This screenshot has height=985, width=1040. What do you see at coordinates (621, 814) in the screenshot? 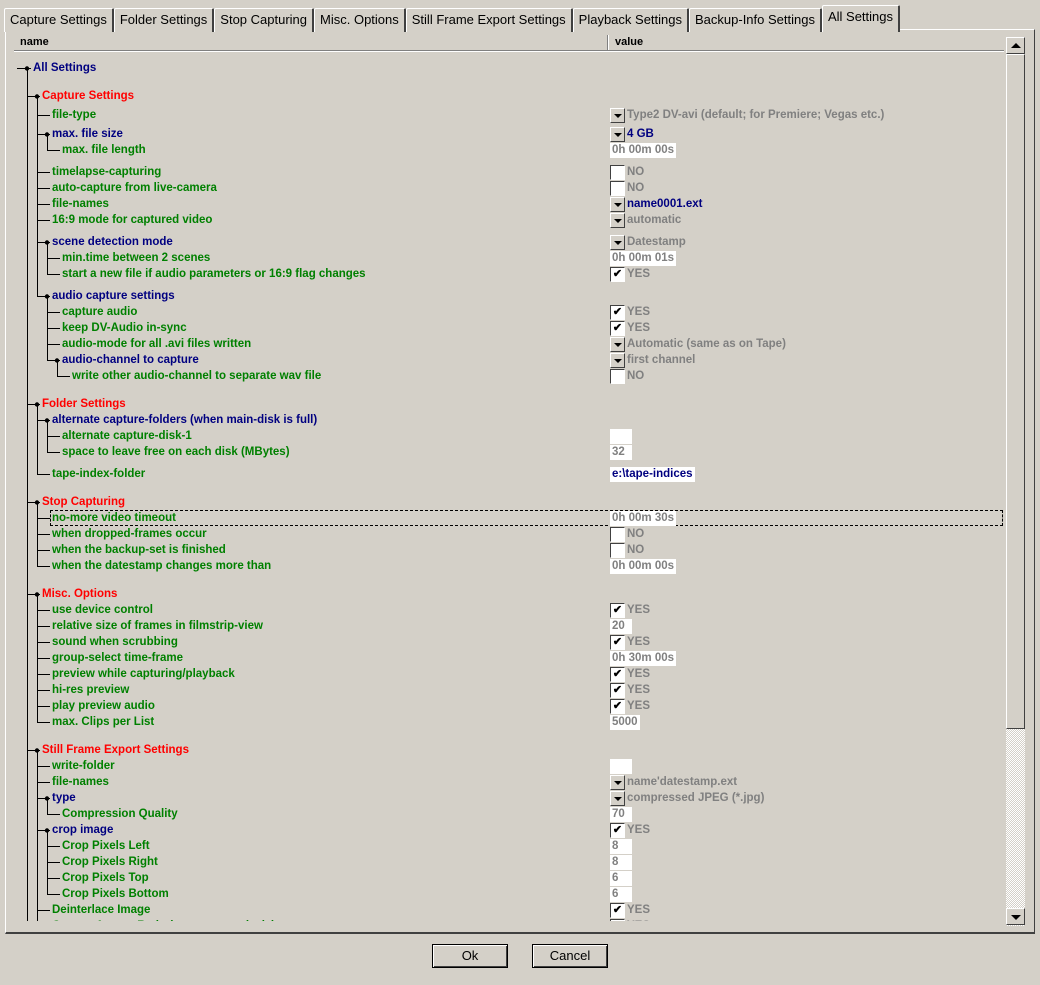
I see `setting-value: 70` at bounding box center [621, 814].